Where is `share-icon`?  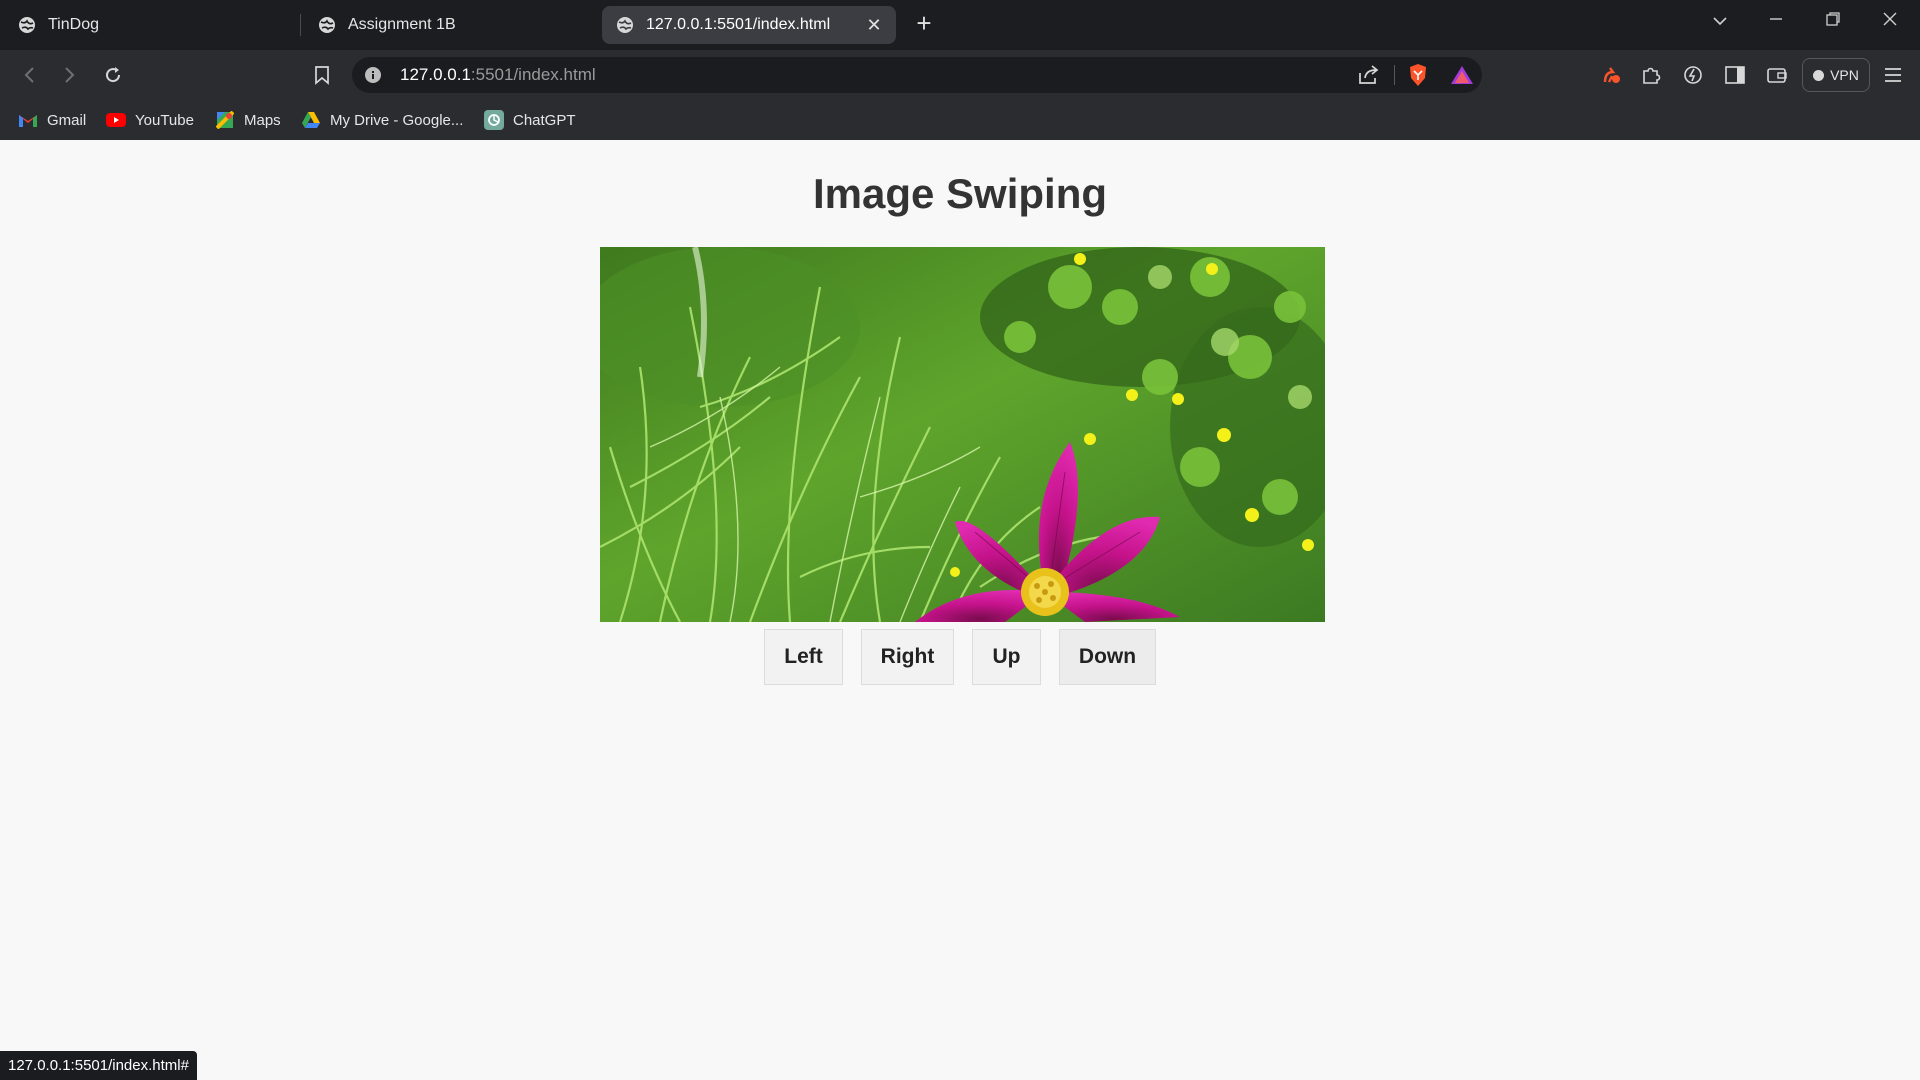
share-icon is located at coordinates (1369, 75).